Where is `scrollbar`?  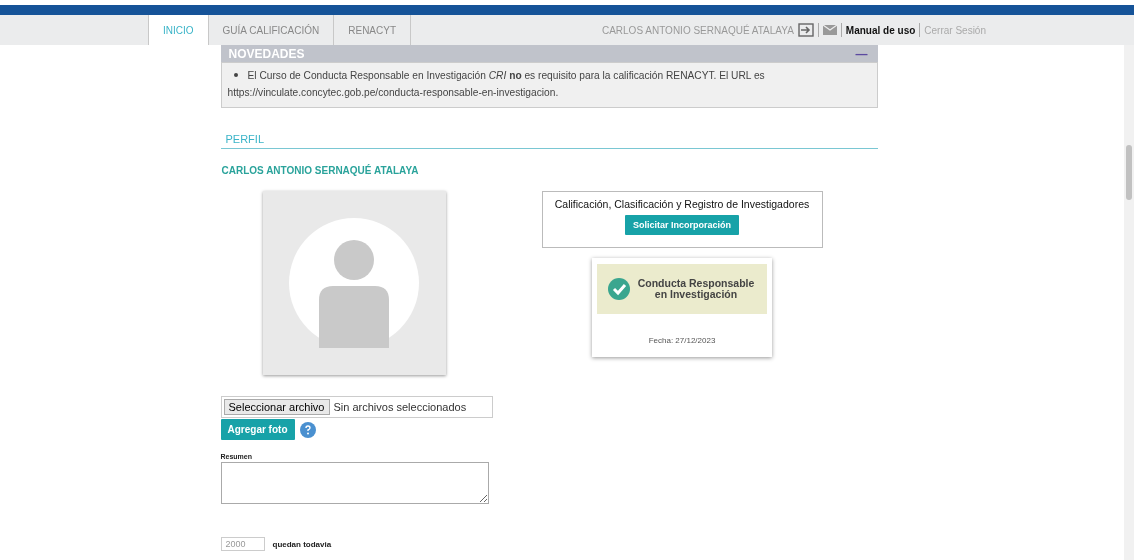 scrollbar is located at coordinates (1129, 302).